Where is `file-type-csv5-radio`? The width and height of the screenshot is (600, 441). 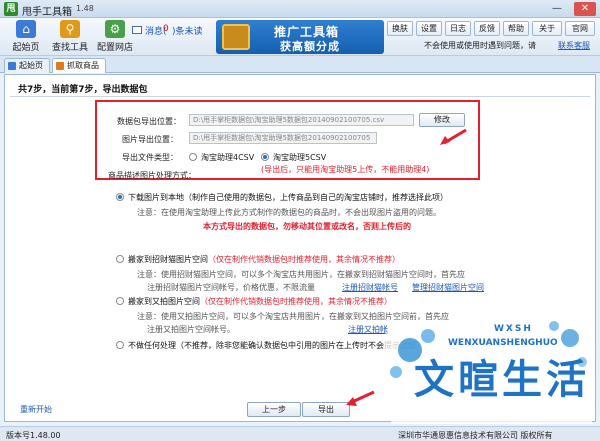
file-type-csv5-radio is located at coordinates (265, 157).